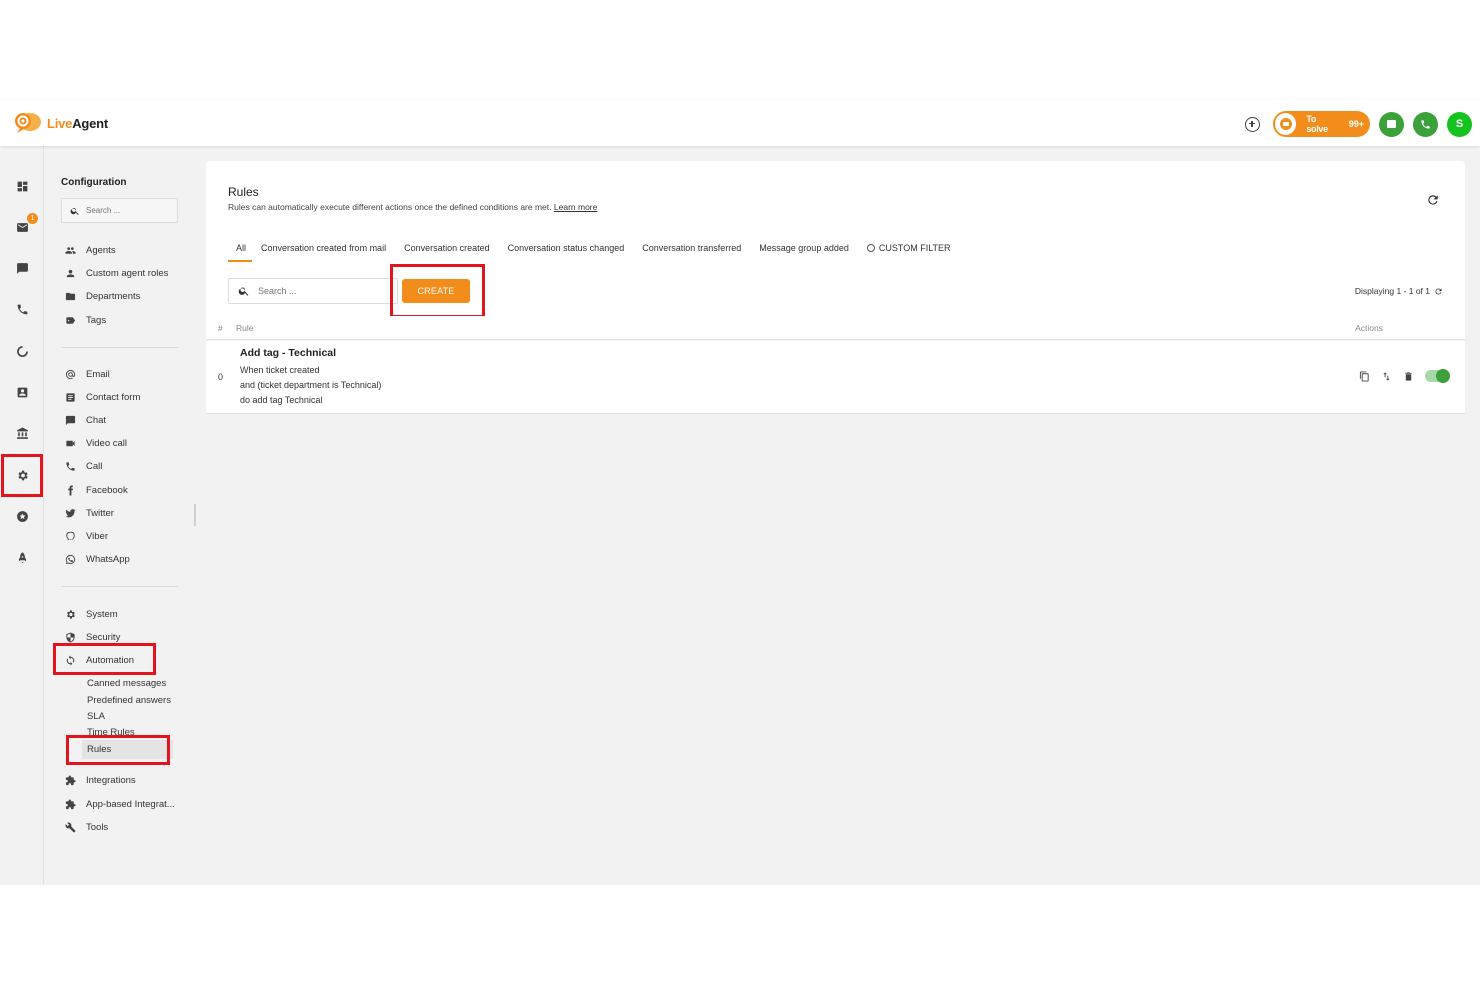 The image size is (1480, 987). Describe the element at coordinates (96, 490) in the screenshot. I see `nav-facebook: Facebook` at that location.